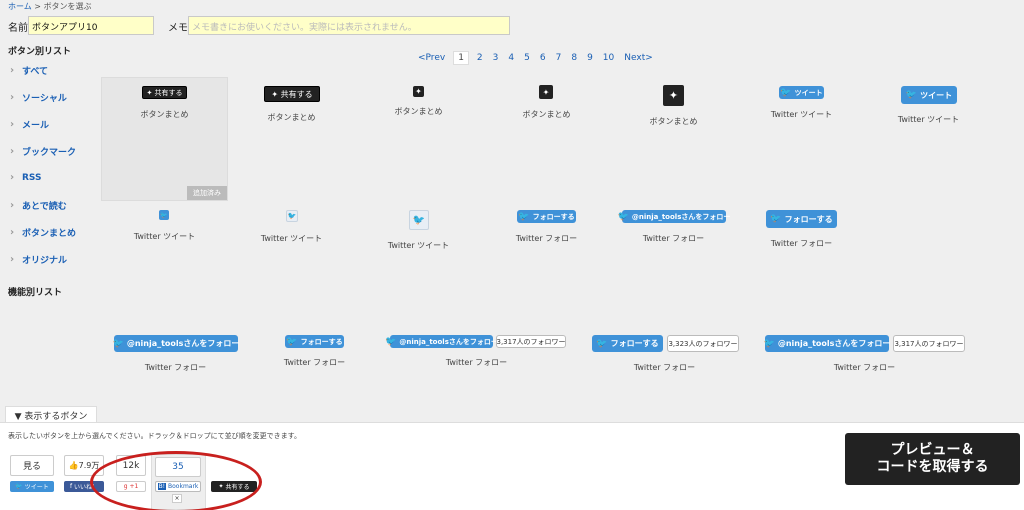  Describe the element at coordinates (441, 341) in the screenshot. I see `follow-ninja-button-count: 🐦 @ninja_toolsさんをフォロー` at that location.